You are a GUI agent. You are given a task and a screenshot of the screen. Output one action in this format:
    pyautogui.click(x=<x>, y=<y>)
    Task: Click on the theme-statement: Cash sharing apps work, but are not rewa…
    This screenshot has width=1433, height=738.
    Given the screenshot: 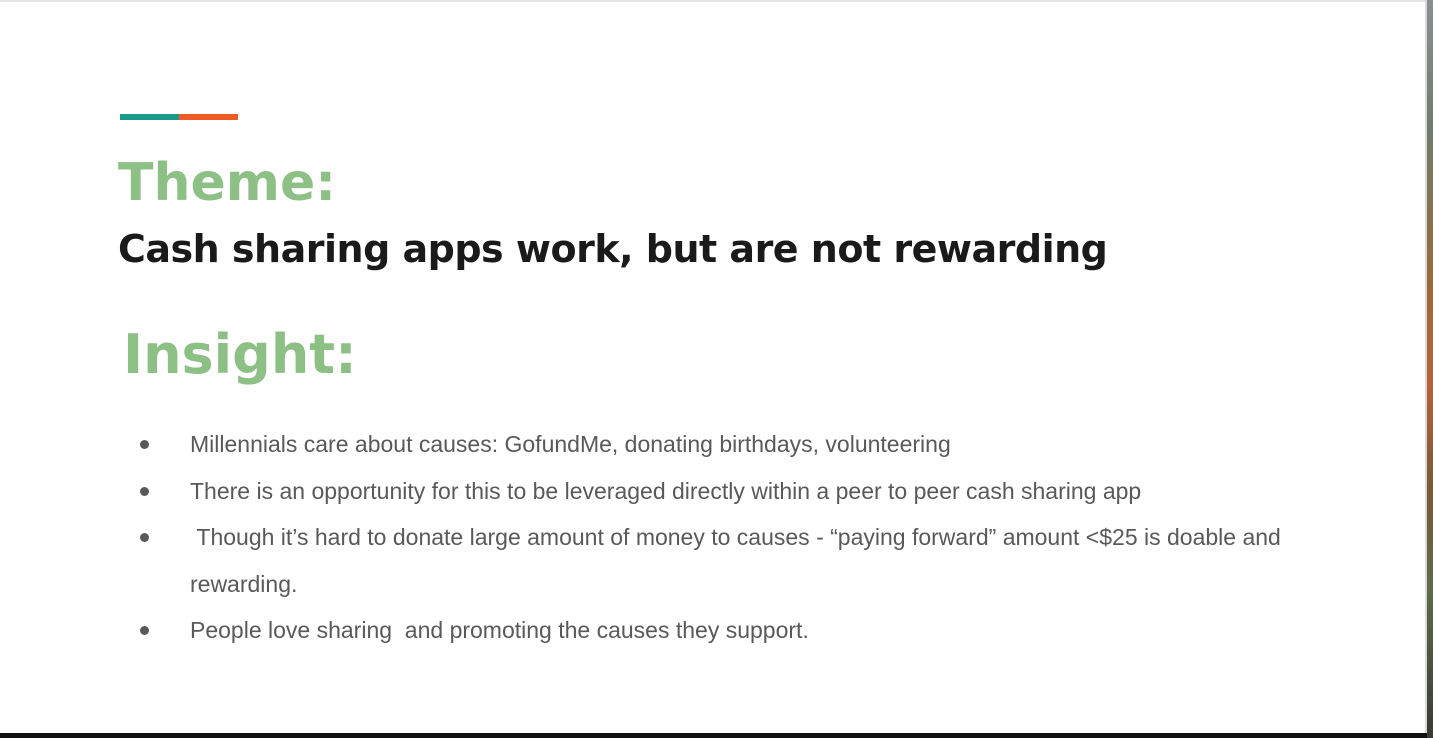 What is the action you would take?
    pyautogui.click(x=613, y=249)
    